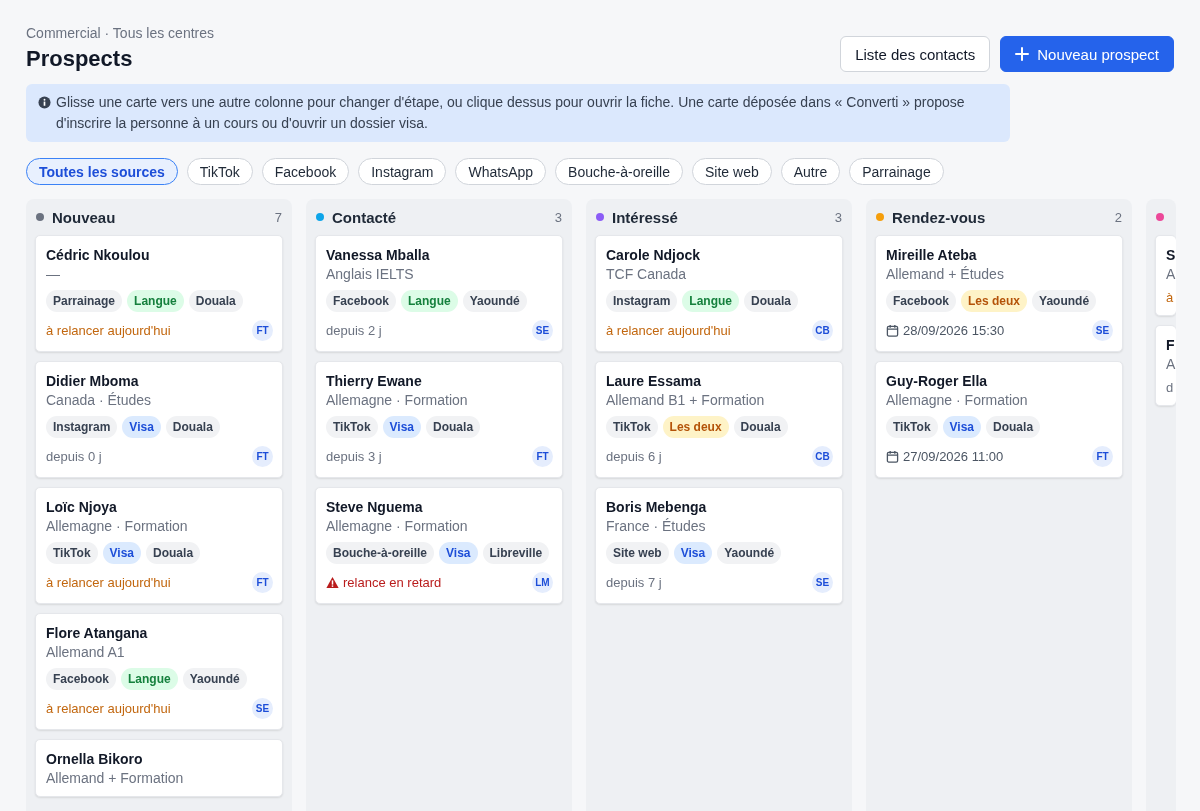 Image resolution: width=1200 pixels, height=811 pixels. What do you see at coordinates (84, 217) in the screenshot?
I see `column-title: Nouveau` at bounding box center [84, 217].